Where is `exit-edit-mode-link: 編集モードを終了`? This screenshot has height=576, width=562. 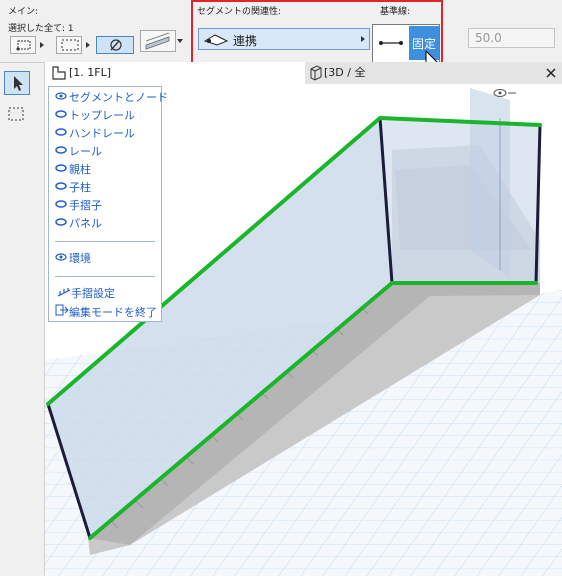 exit-edit-mode-link: 編集モードを終了 is located at coordinates (106, 312).